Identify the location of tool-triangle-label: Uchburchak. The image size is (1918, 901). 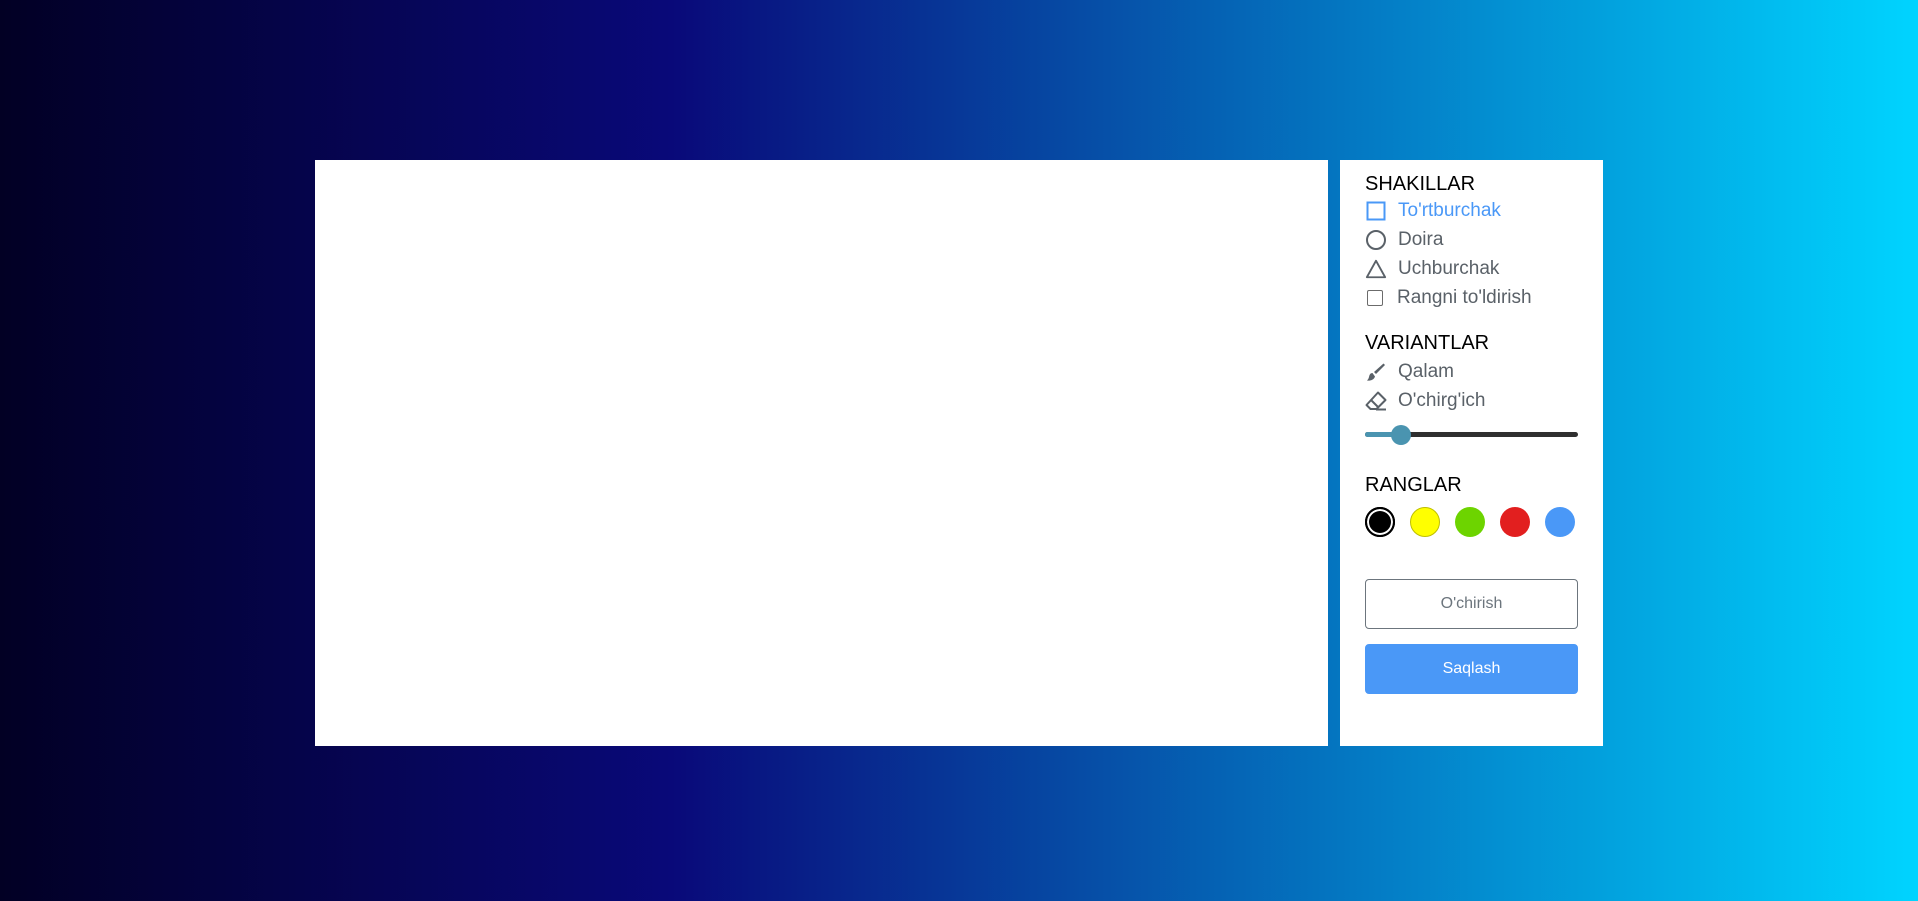
(1449, 268).